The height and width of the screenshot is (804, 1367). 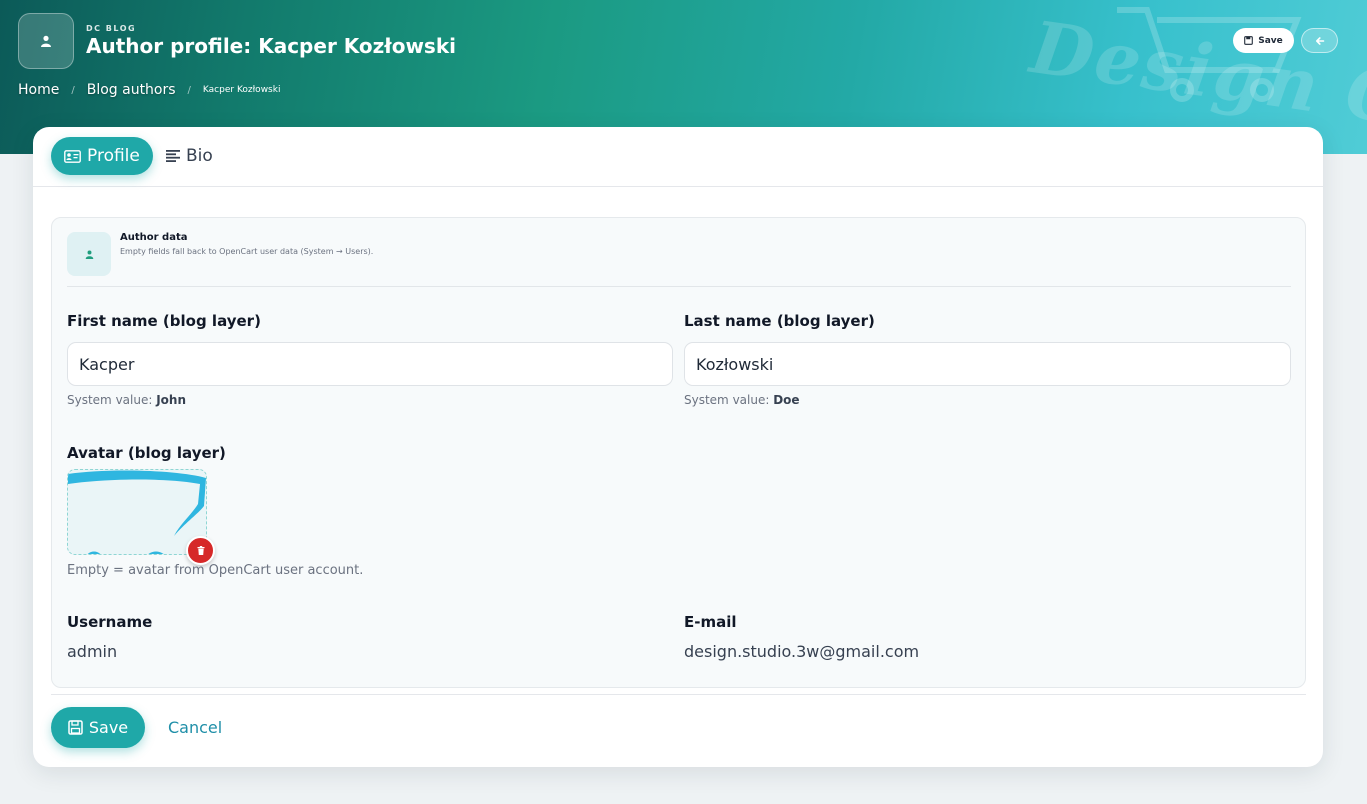 I want to click on footer-divider, so click(x=678, y=694).